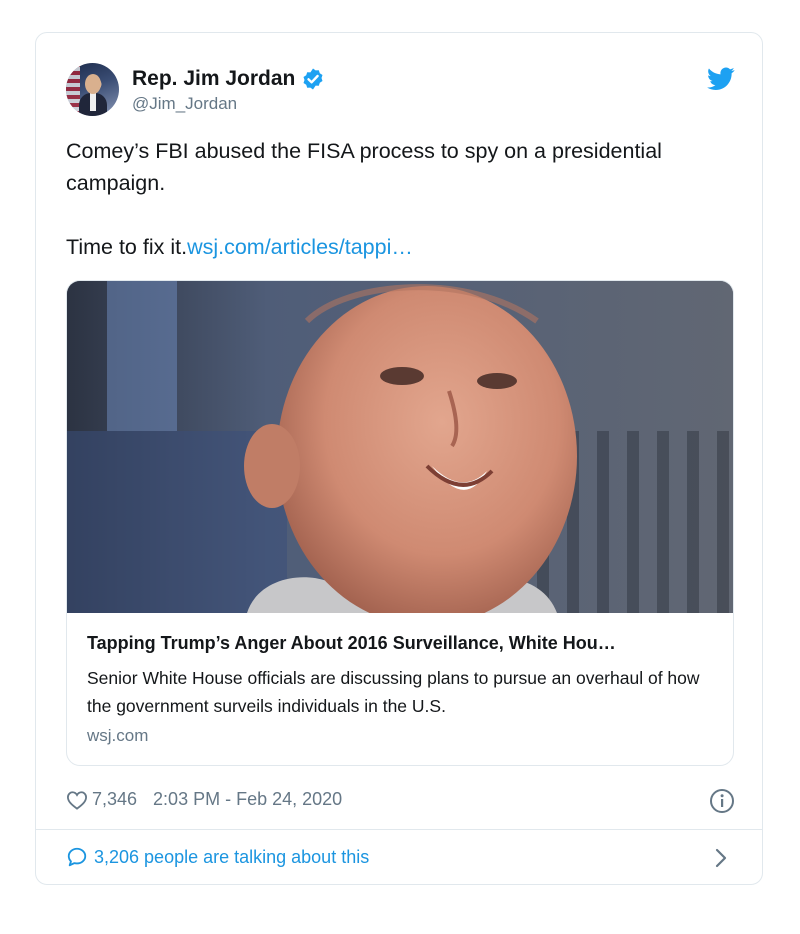 The width and height of the screenshot is (800, 934). I want to click on author-handle: @Jim_Jordan, so click(184, 104).